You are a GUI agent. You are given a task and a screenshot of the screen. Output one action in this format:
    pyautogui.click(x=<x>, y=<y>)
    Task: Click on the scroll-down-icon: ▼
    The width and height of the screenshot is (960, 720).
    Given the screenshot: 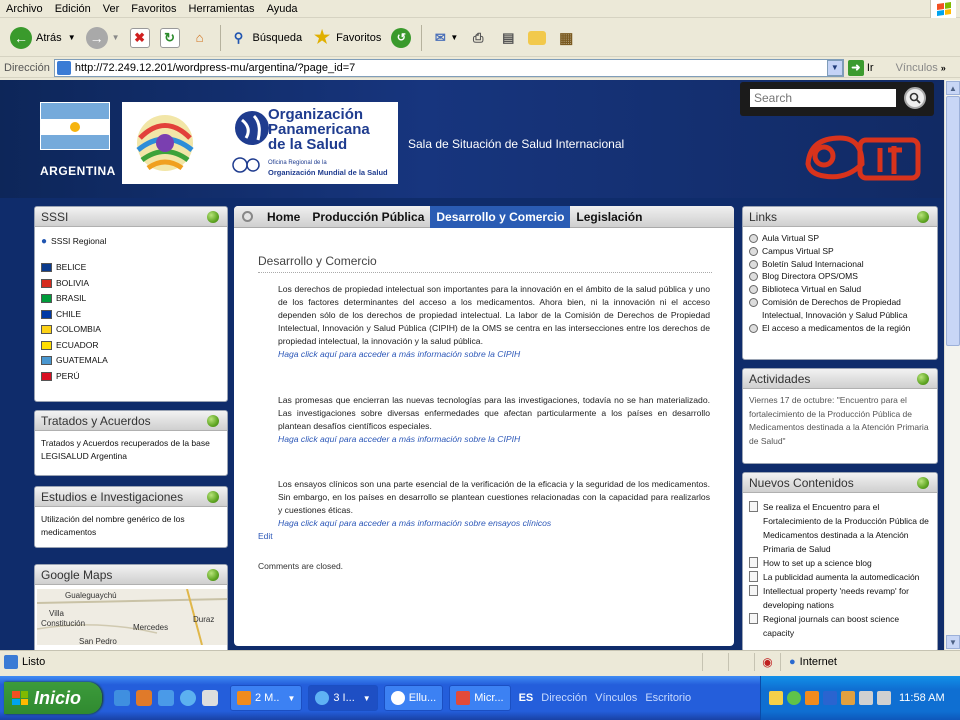 What is the action you would take?
    pyautogui.click(x=953, y=642)
    